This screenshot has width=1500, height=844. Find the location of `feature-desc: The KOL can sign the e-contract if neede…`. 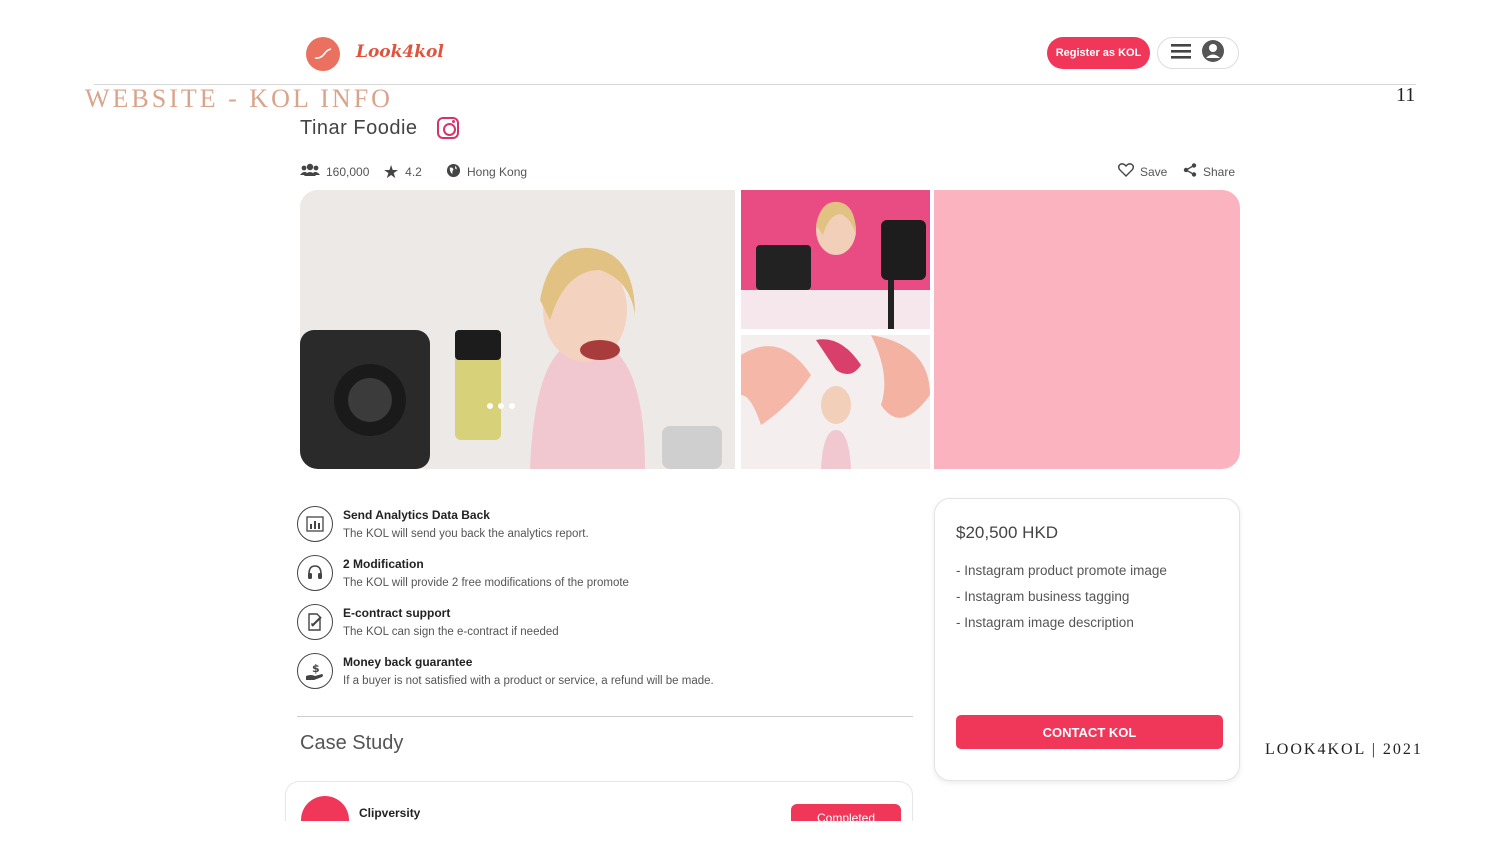

feature-desc: The KOL can sign the e-contract if neede… is located at coordinates (451, 632).